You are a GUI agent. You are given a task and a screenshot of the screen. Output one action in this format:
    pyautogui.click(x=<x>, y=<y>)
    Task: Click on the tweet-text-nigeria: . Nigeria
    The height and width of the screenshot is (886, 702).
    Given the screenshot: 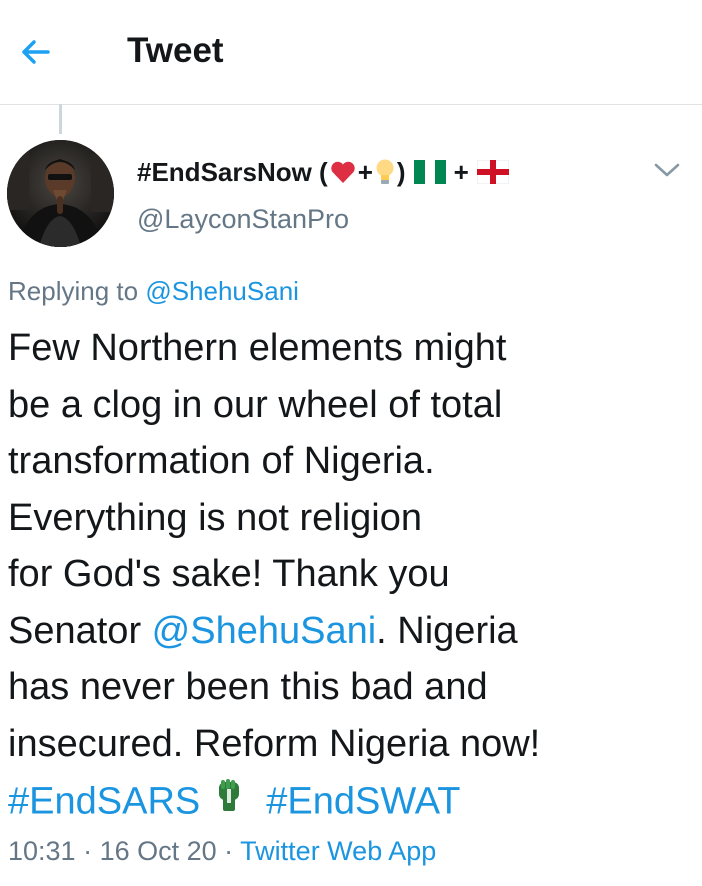 What is the action you would take?
    pyautogui.click(x=447, y=630)
    